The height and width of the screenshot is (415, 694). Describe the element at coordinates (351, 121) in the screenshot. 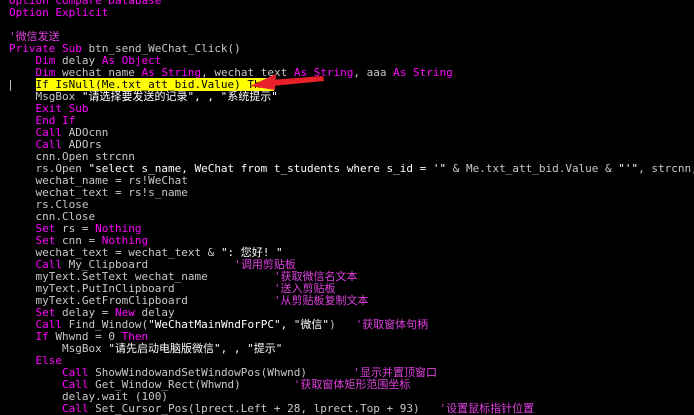

I see `code-line: End If` at that location.